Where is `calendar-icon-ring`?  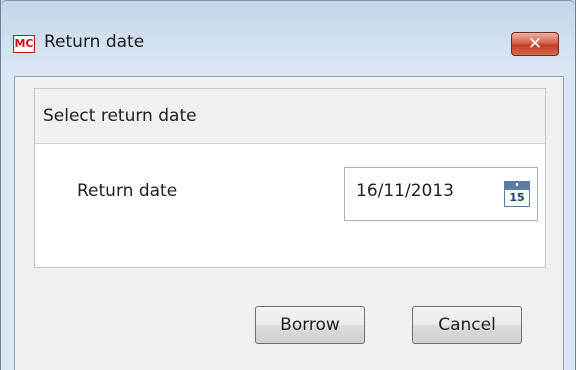
calendar-icon-ring is located at coordinates (517, 184).